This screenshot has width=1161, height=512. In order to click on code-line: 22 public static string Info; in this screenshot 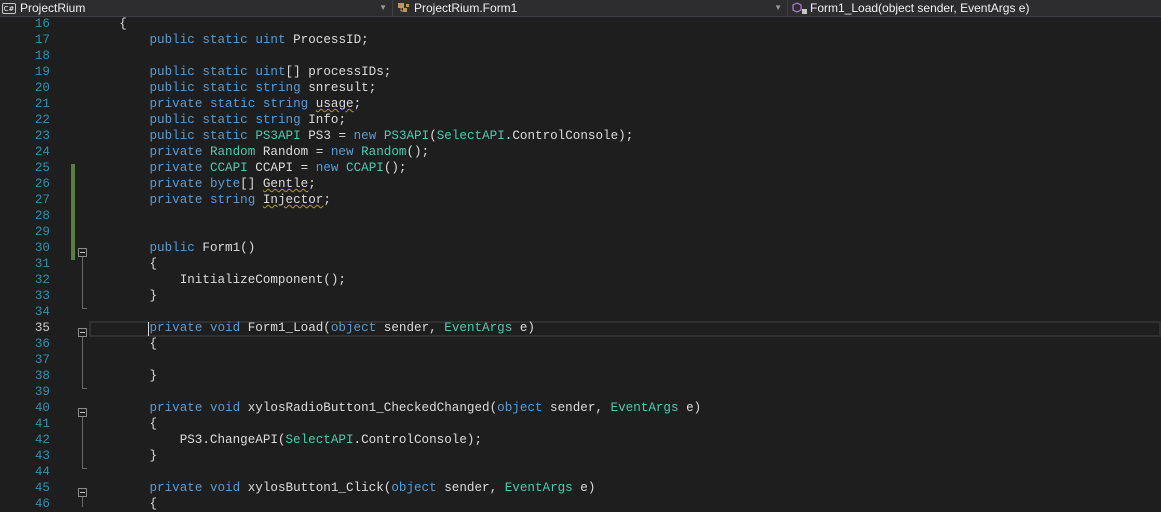, I will do `click(580, 120)`.